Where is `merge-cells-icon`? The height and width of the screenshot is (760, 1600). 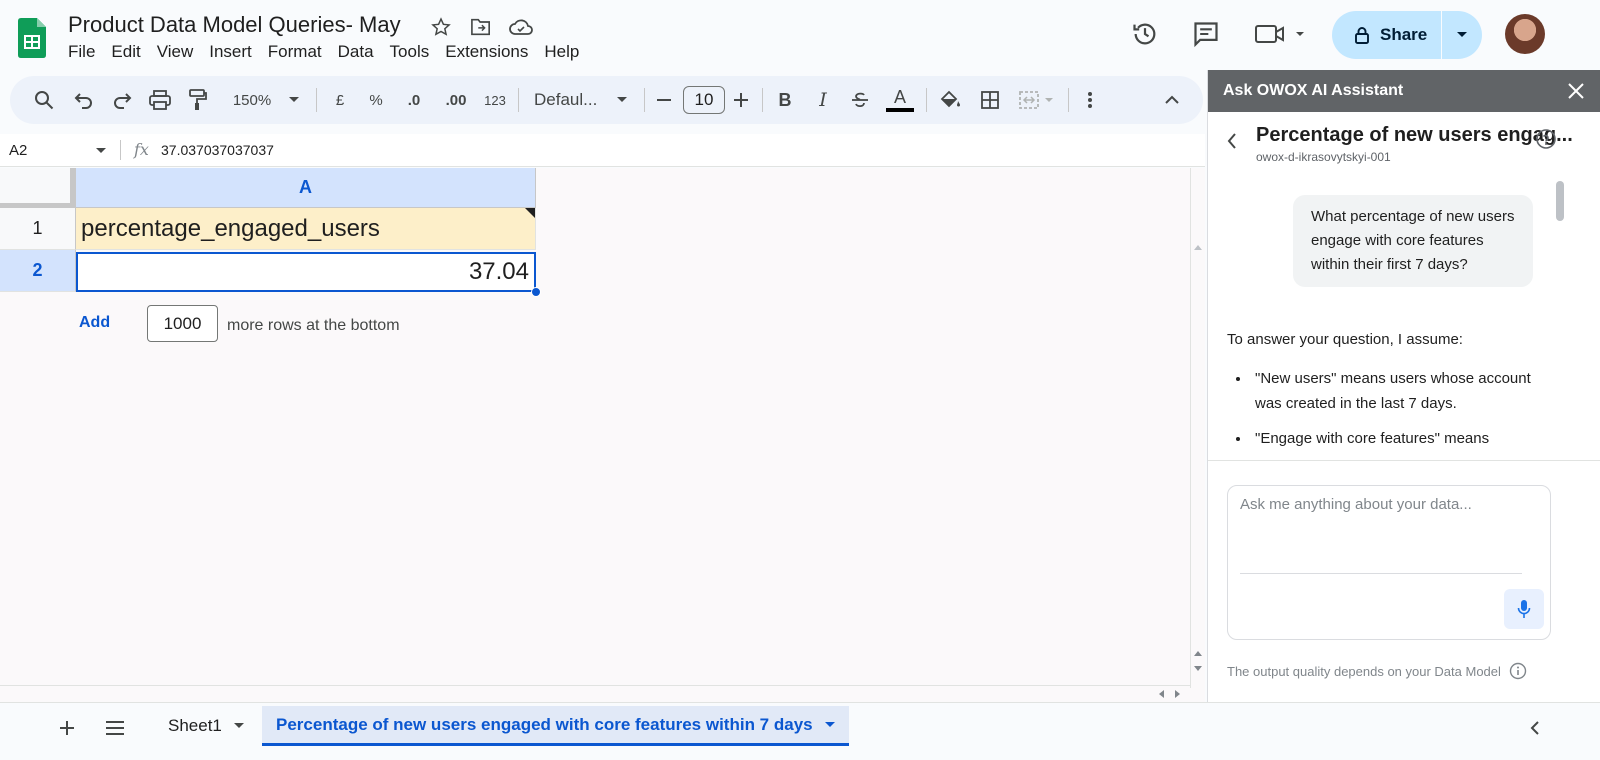
merge-cells-icon is located at coordinates (1038, 100).